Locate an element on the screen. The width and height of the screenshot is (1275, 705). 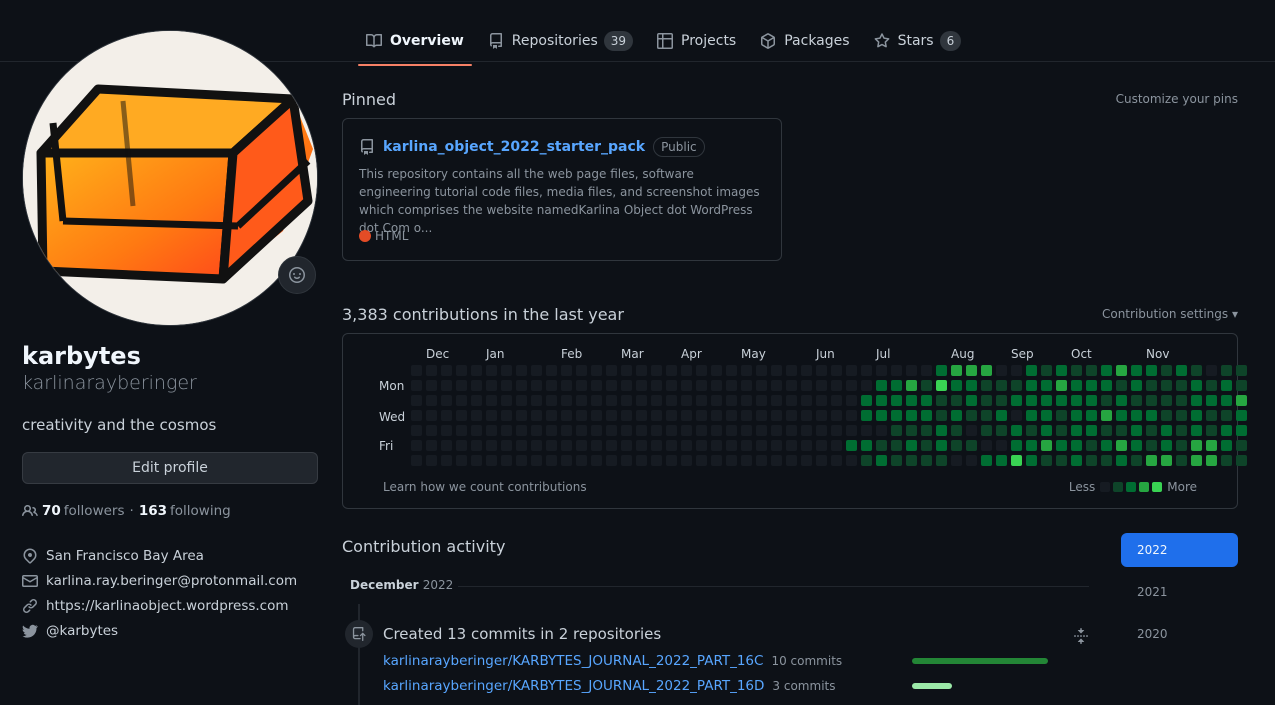
tab-packages: Packages is located at coordinates (804, 41).